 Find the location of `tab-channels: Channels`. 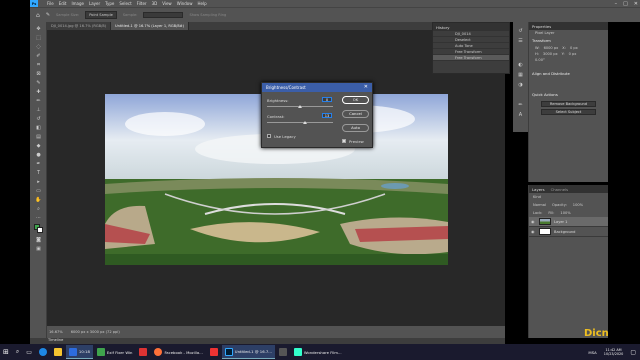

tab-channels: Channels is located at coordinates (560, 189).